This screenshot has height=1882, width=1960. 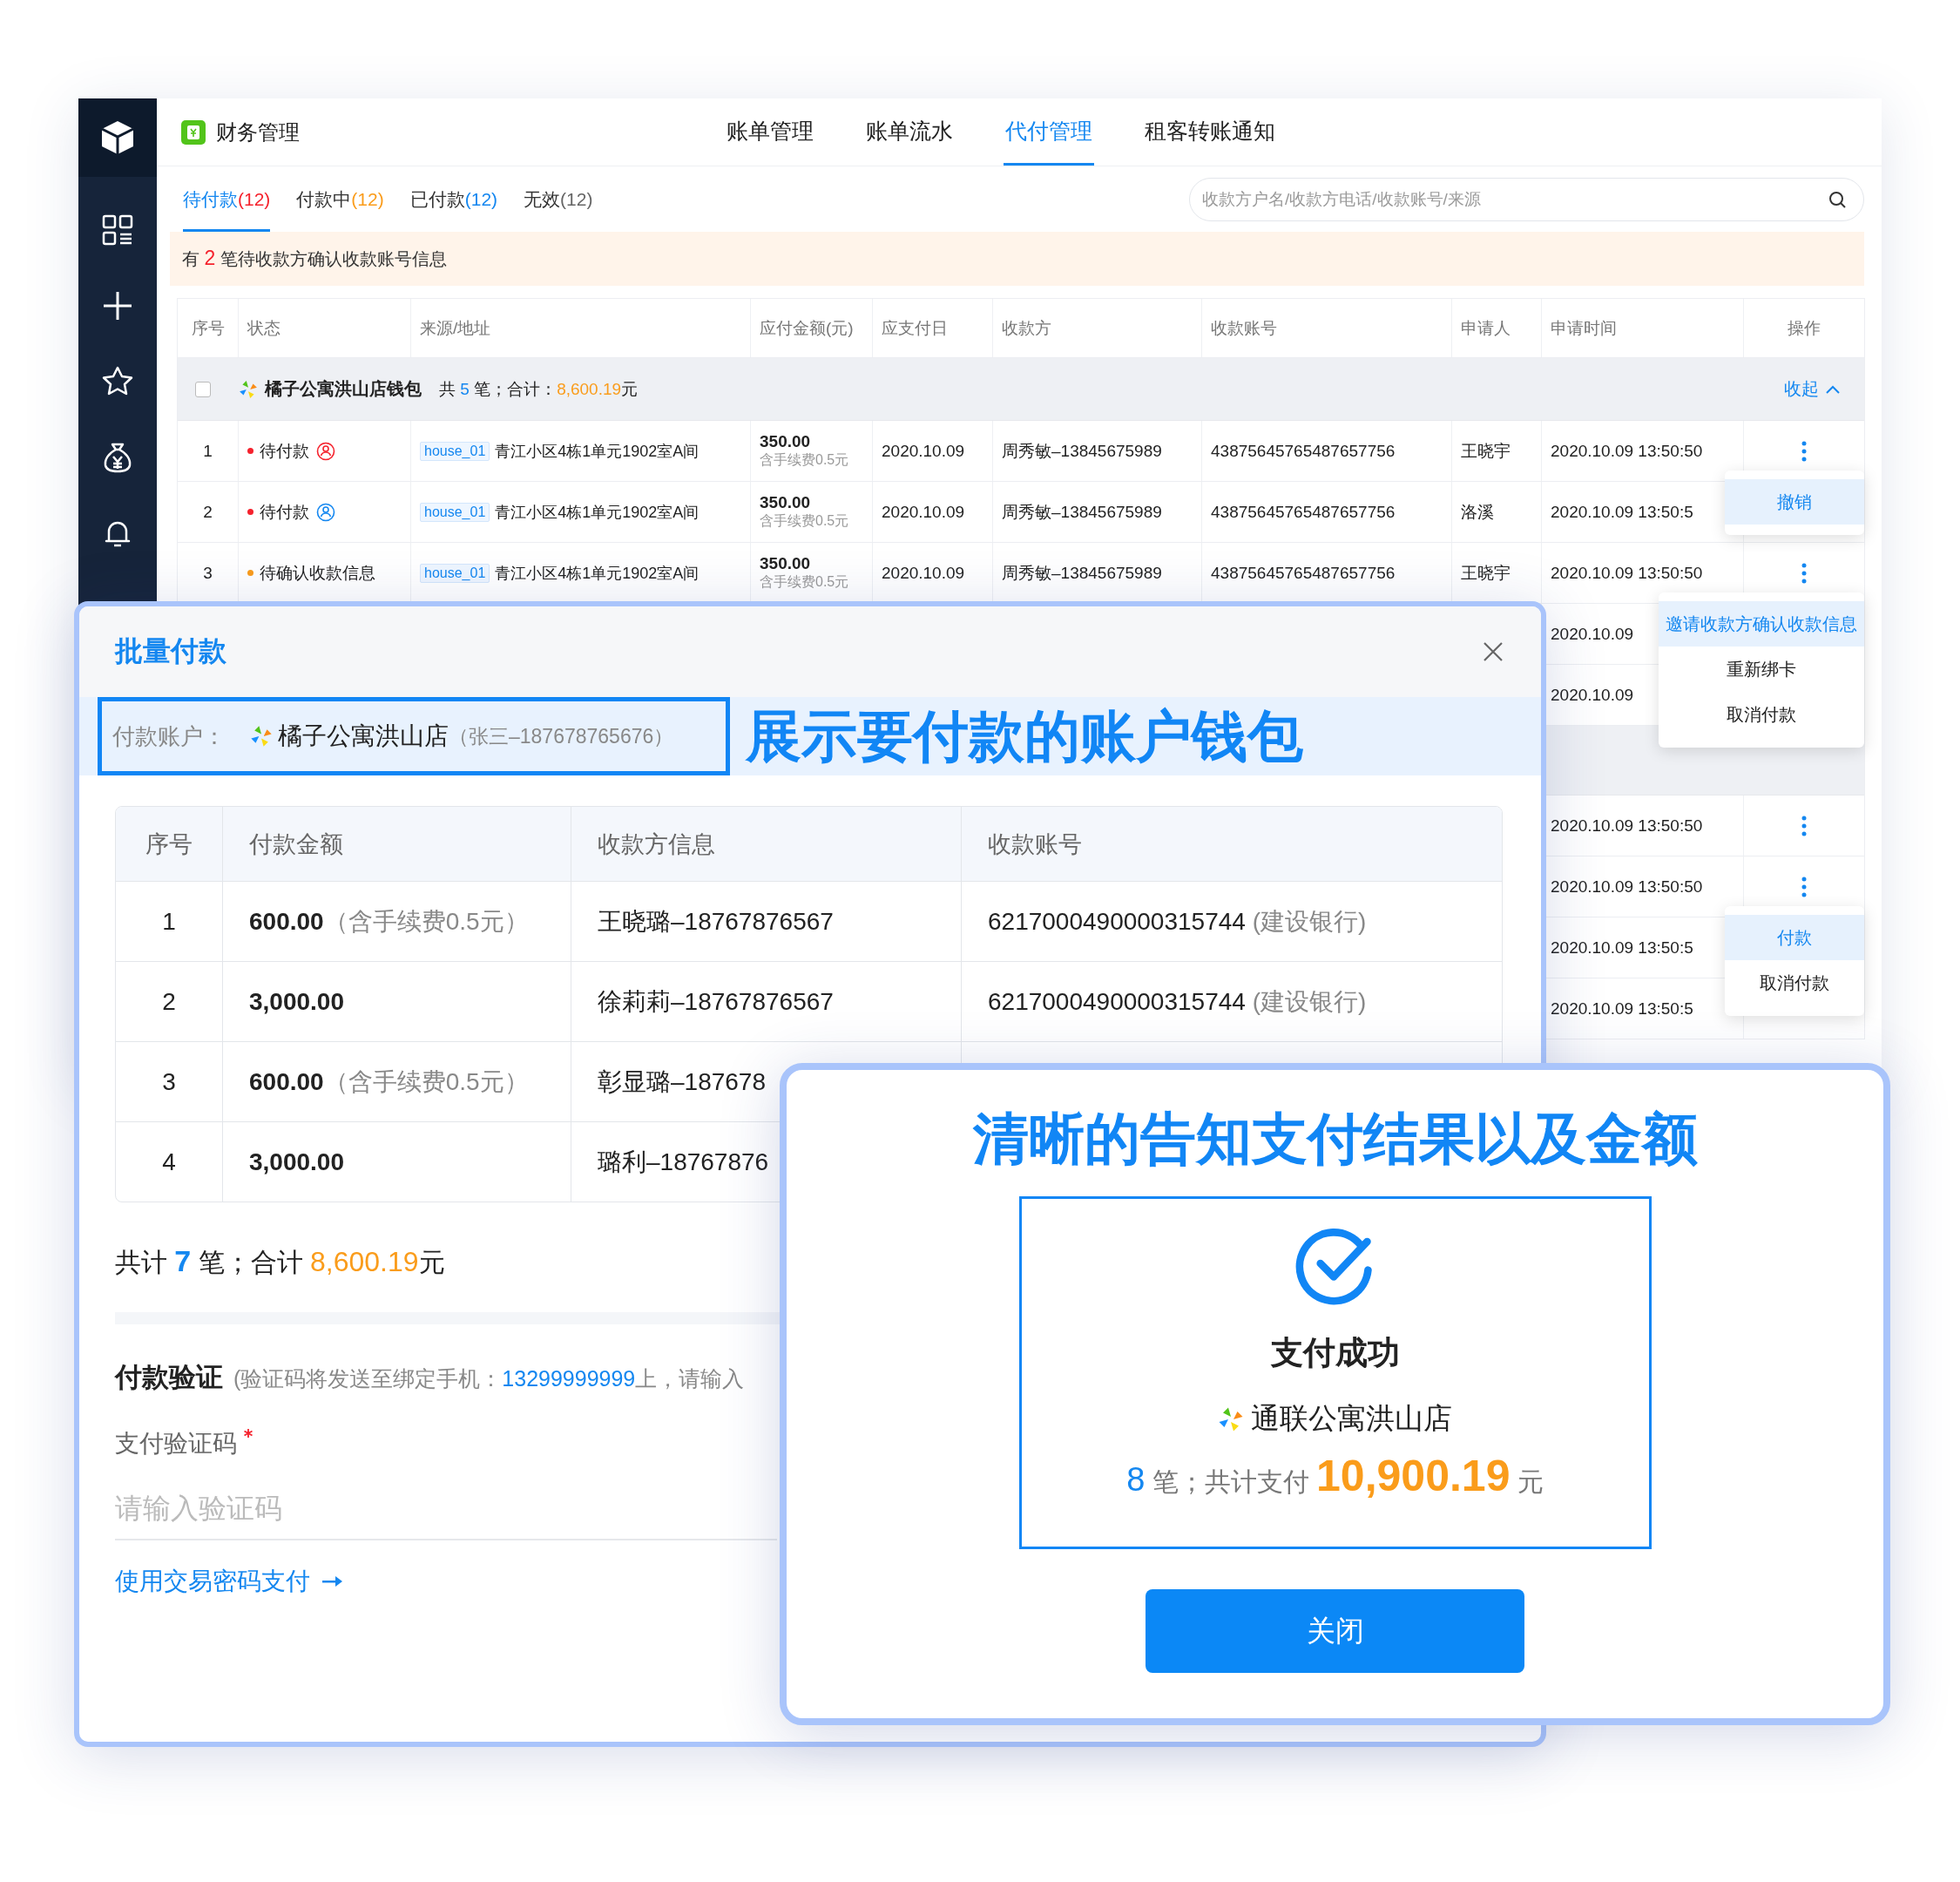 What do you see at coordinates (1335, 1631) in the screenshot?
I see `close-button: 关闭` at bounding box center [1335, 1631].